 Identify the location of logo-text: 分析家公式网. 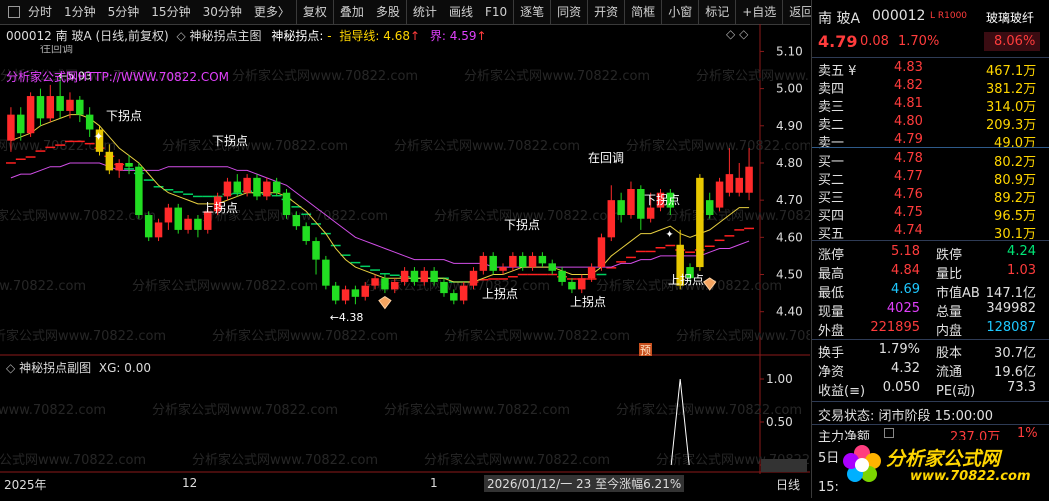
(943, 459).